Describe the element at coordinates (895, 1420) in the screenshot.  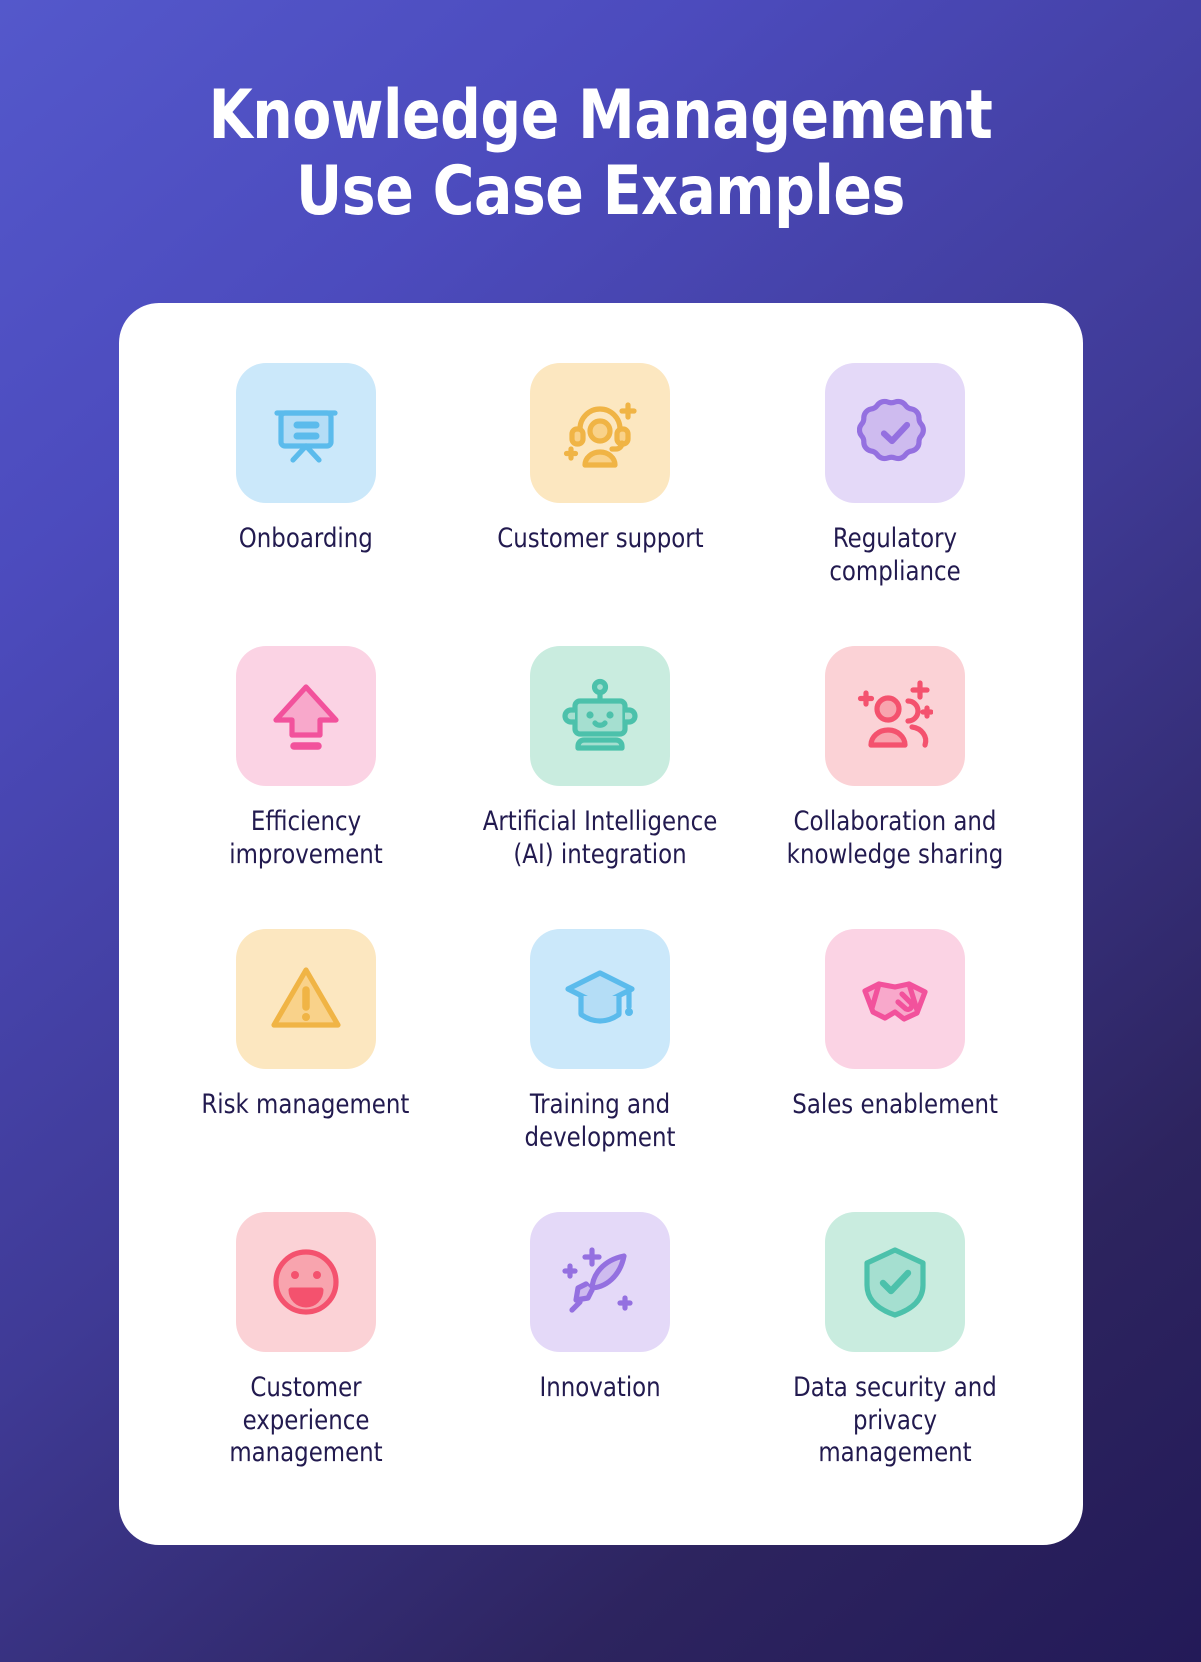
I see `use-case-label: Data security and privacy management` at that location.